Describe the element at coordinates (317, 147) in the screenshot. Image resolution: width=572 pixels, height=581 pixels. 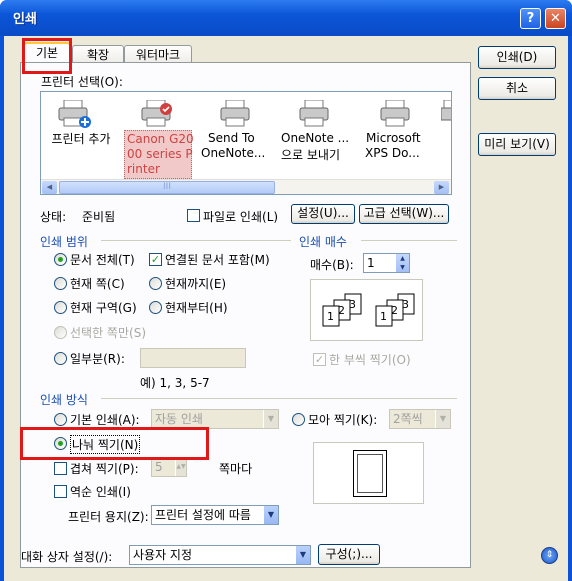
I see `printer-item-onenote: OneNote ... 으로 보내기` at that location.